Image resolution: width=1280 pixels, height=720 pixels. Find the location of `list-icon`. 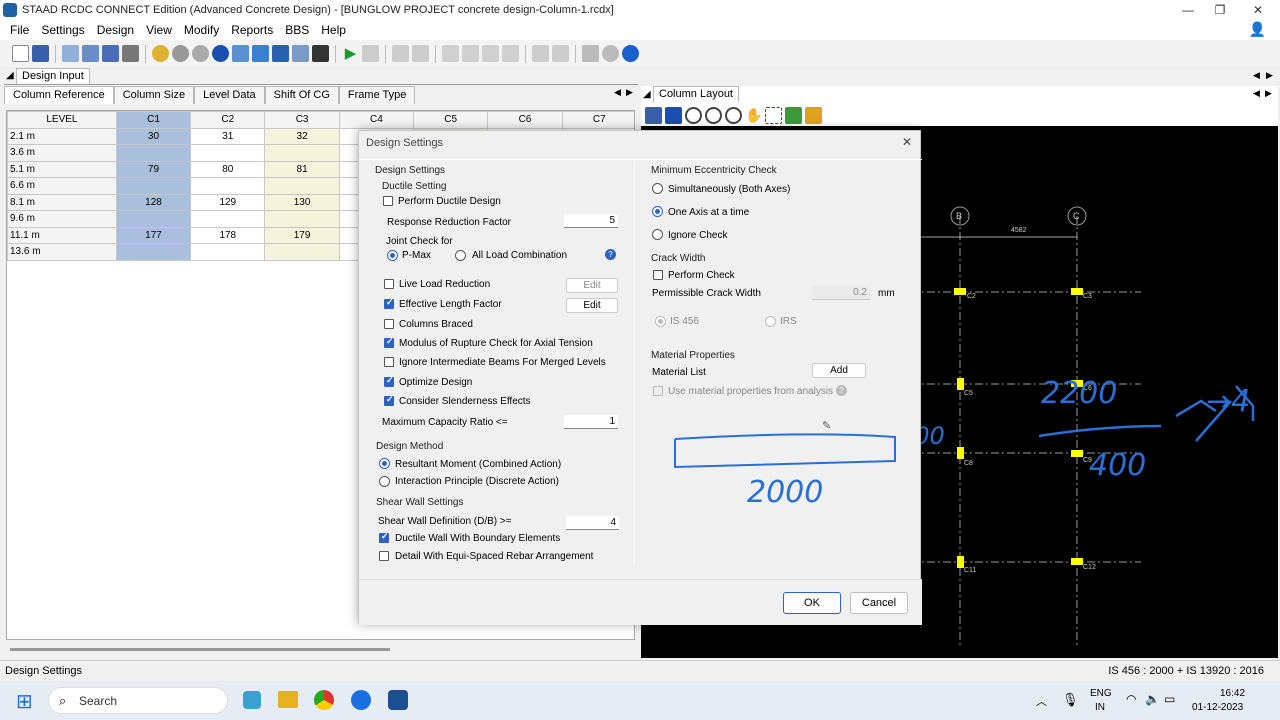

list-icon is located at coordinates (300, 53).